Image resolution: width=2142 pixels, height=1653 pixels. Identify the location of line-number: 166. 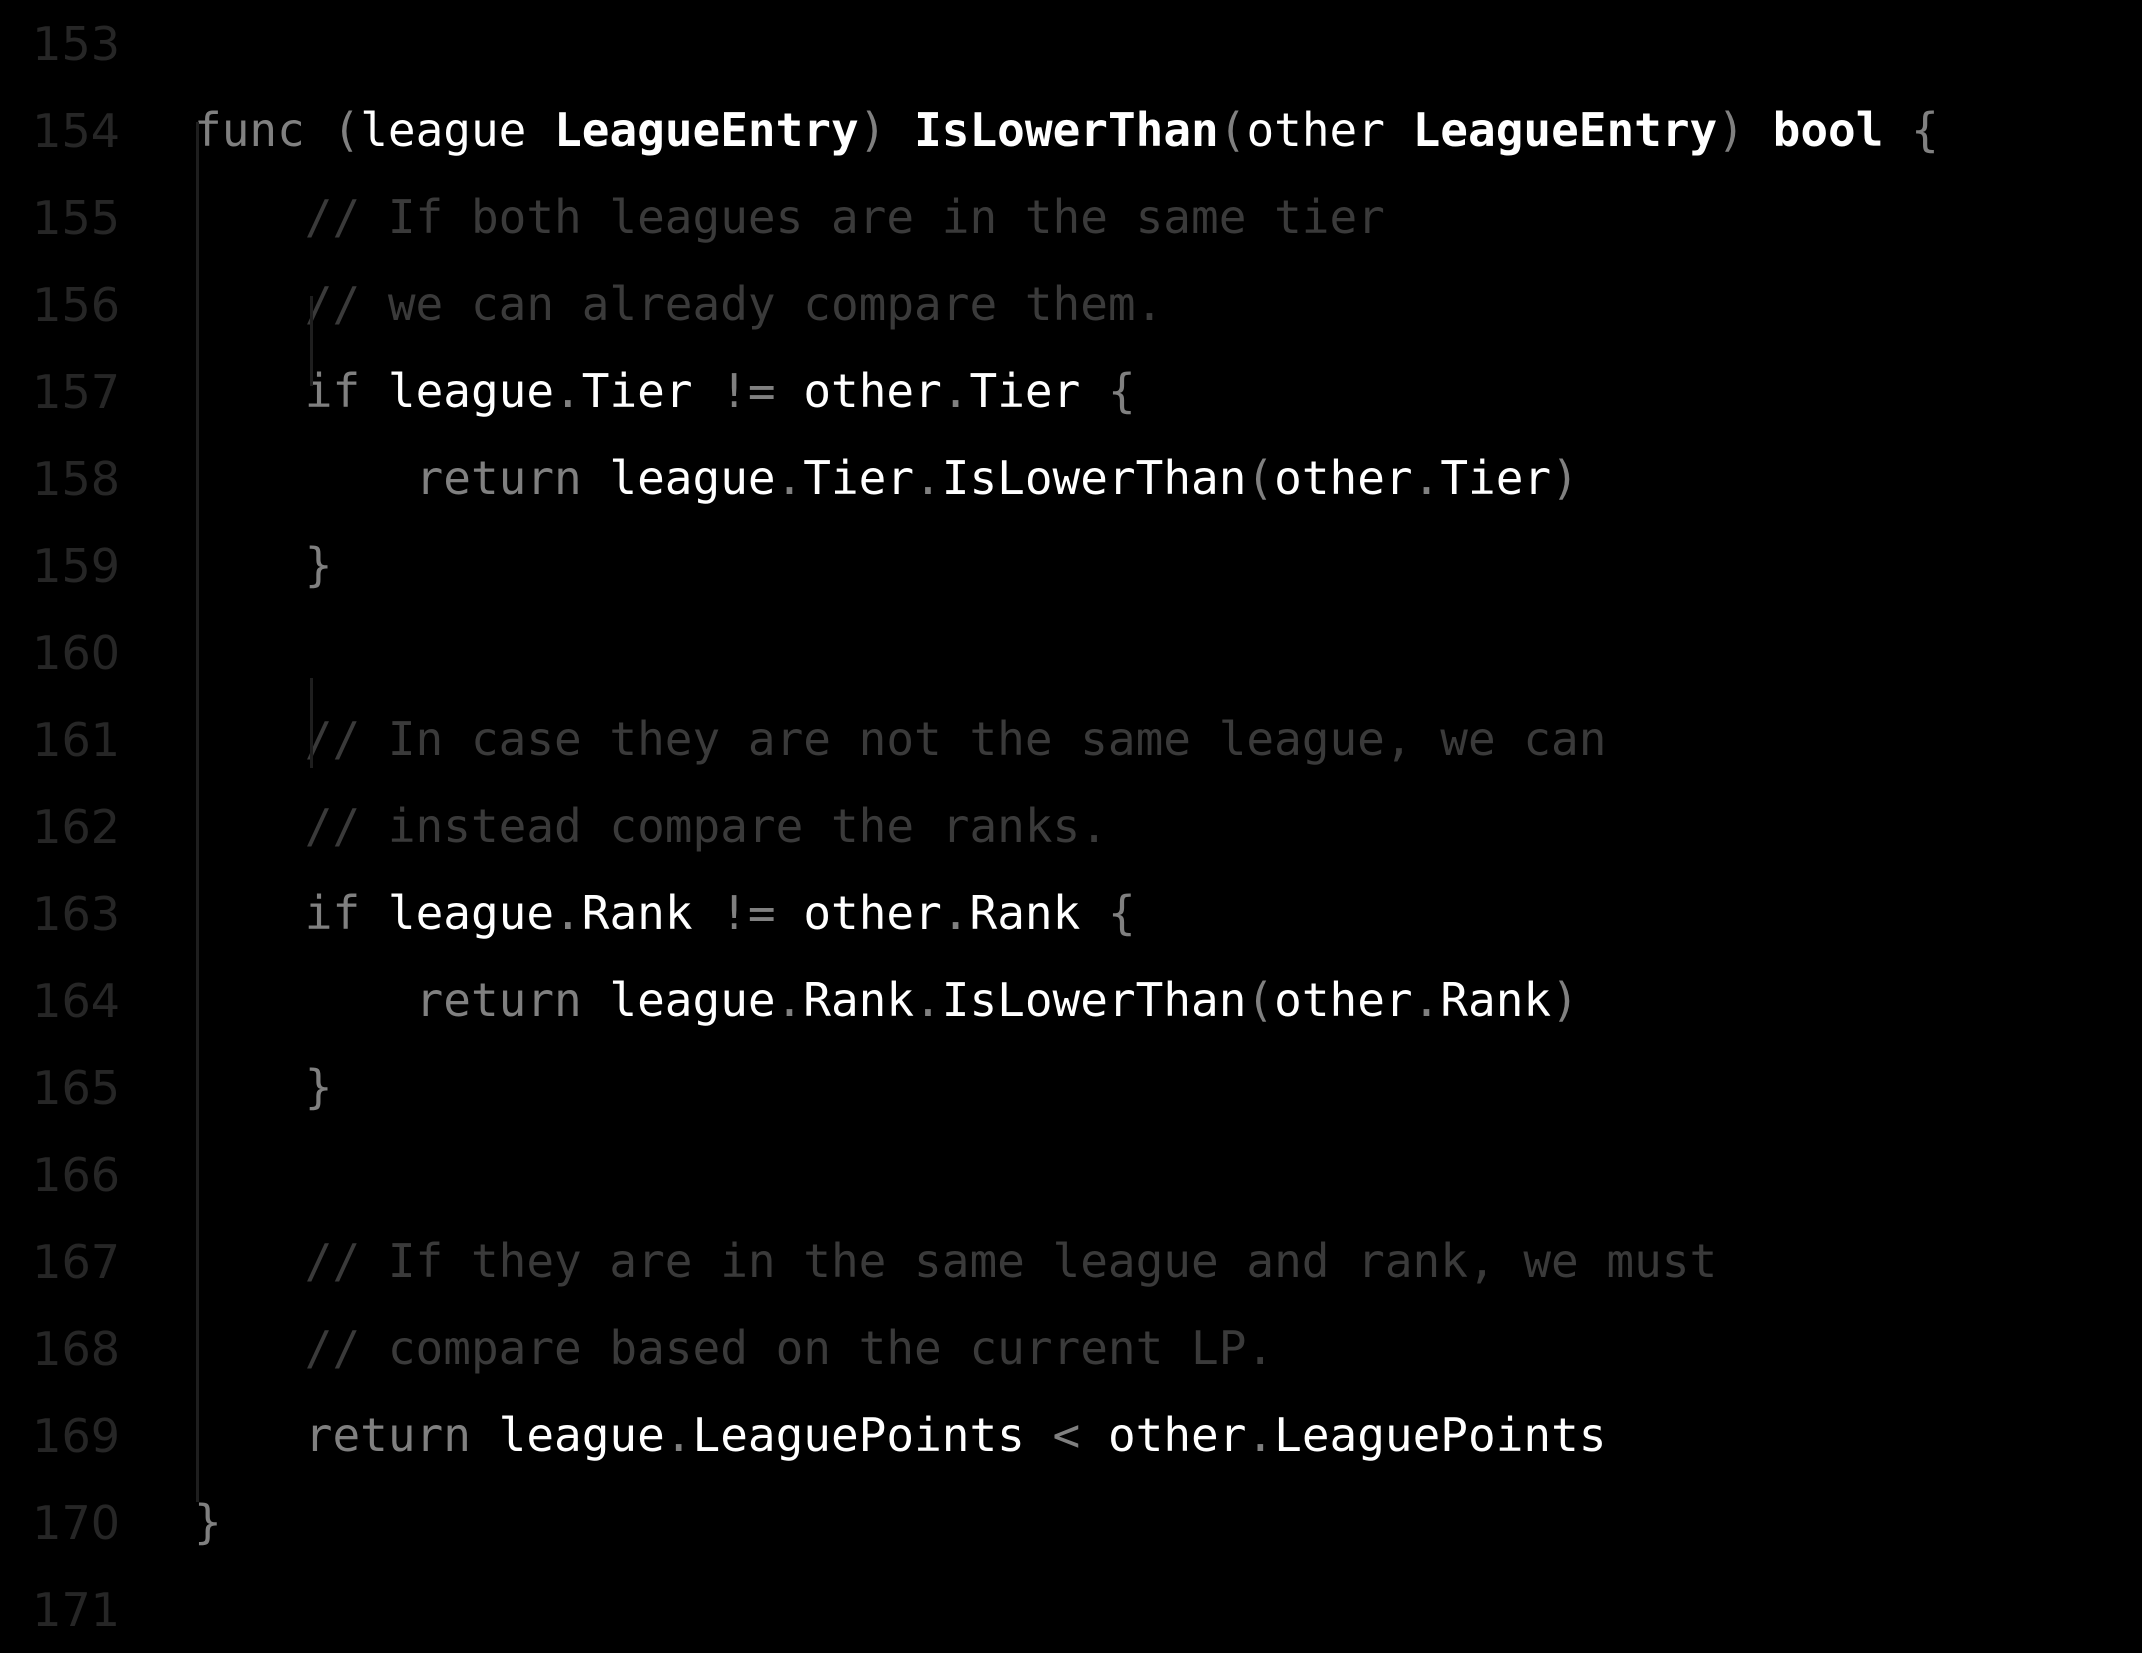
(76, 1174).